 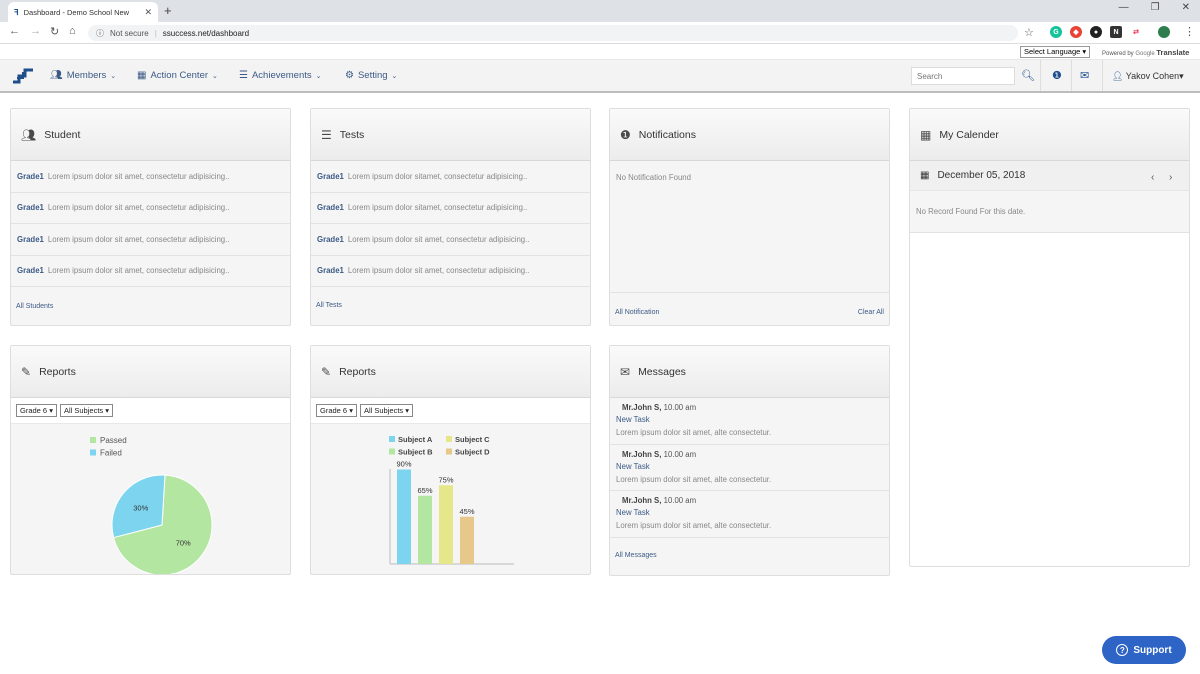 I want to click on gear-icon: ⚙, so click(x=349, y=75).